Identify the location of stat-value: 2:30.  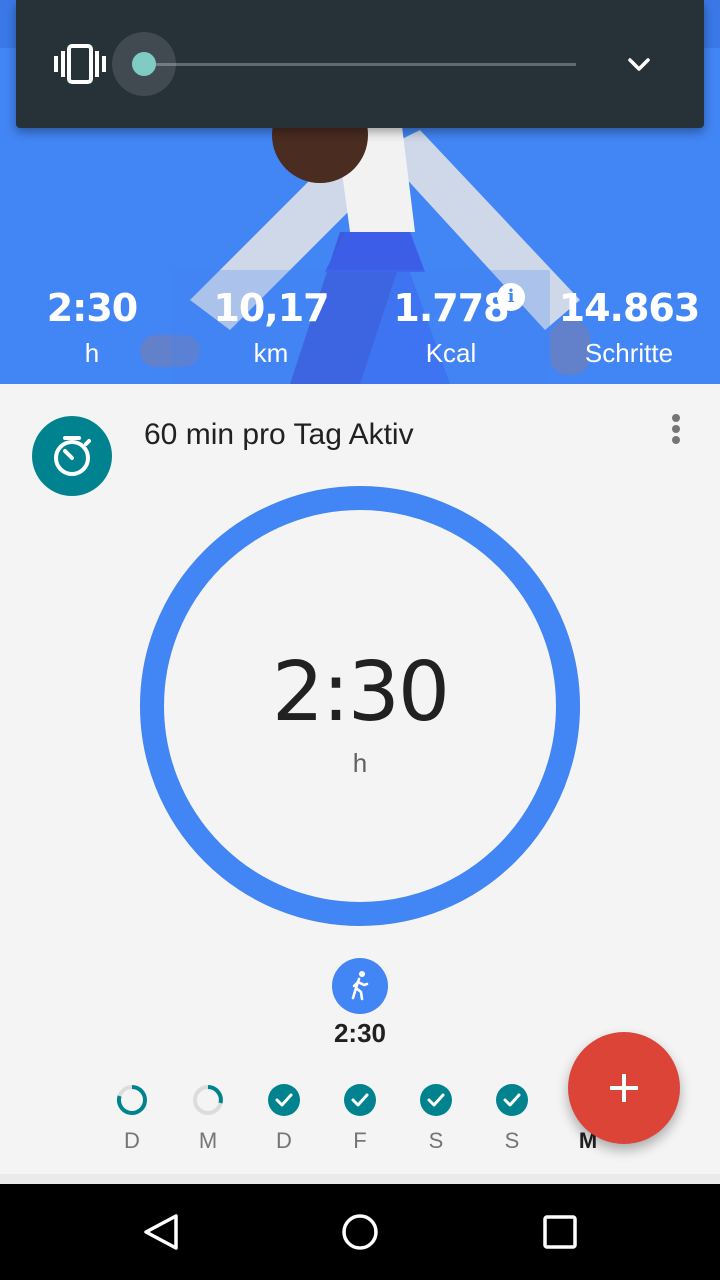
(92, 308).